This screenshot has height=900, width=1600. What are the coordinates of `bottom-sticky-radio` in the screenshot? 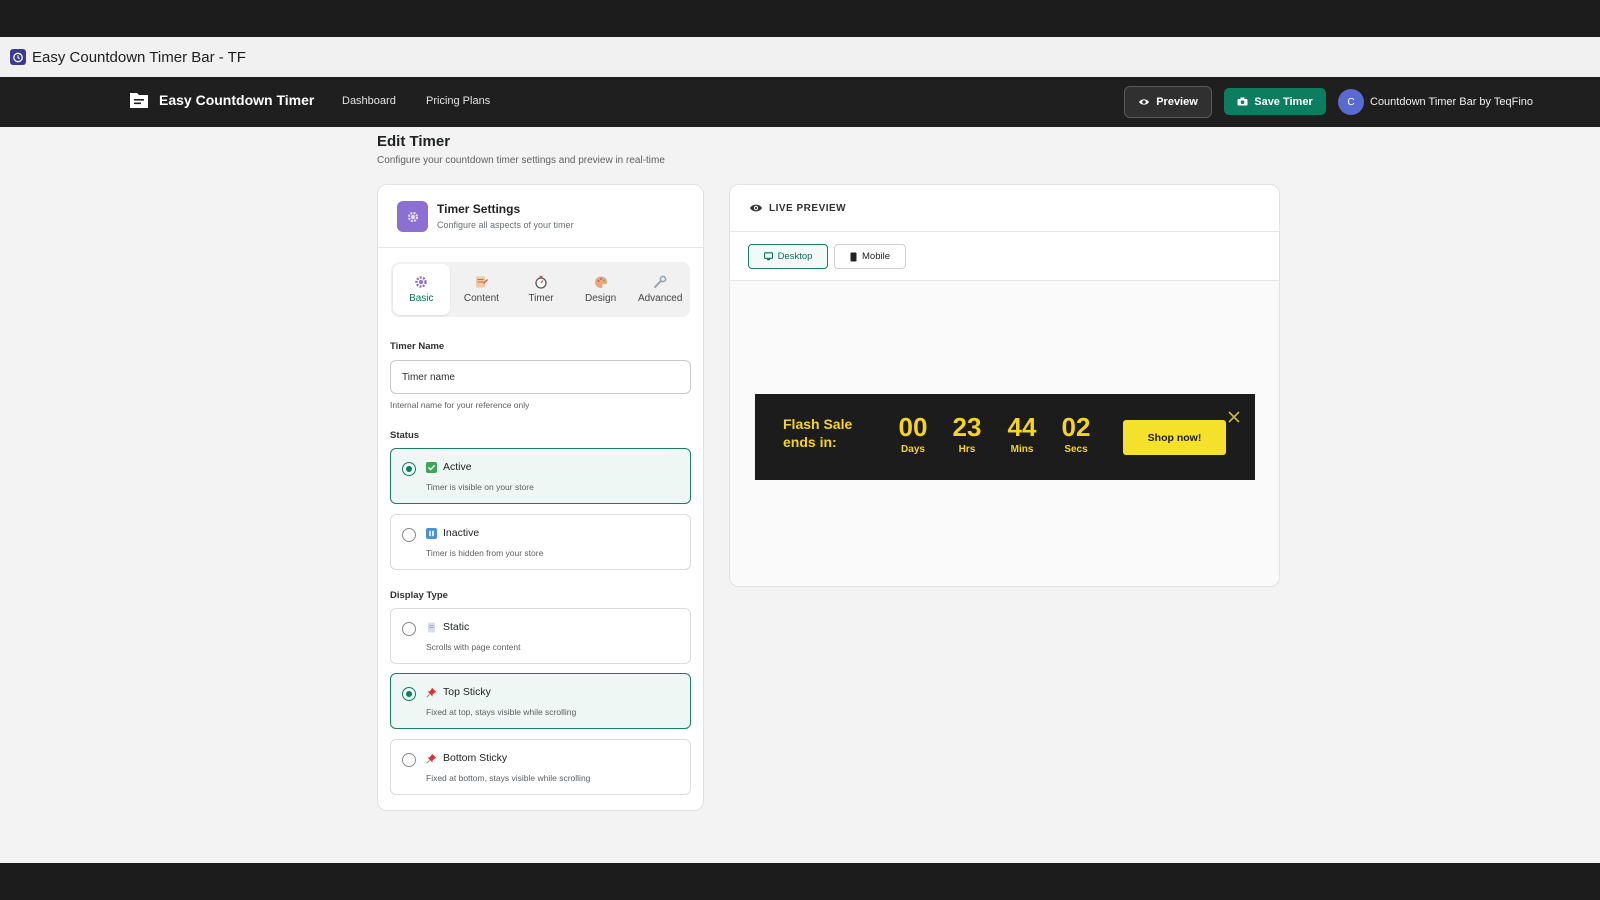 It's located at (409, 760).